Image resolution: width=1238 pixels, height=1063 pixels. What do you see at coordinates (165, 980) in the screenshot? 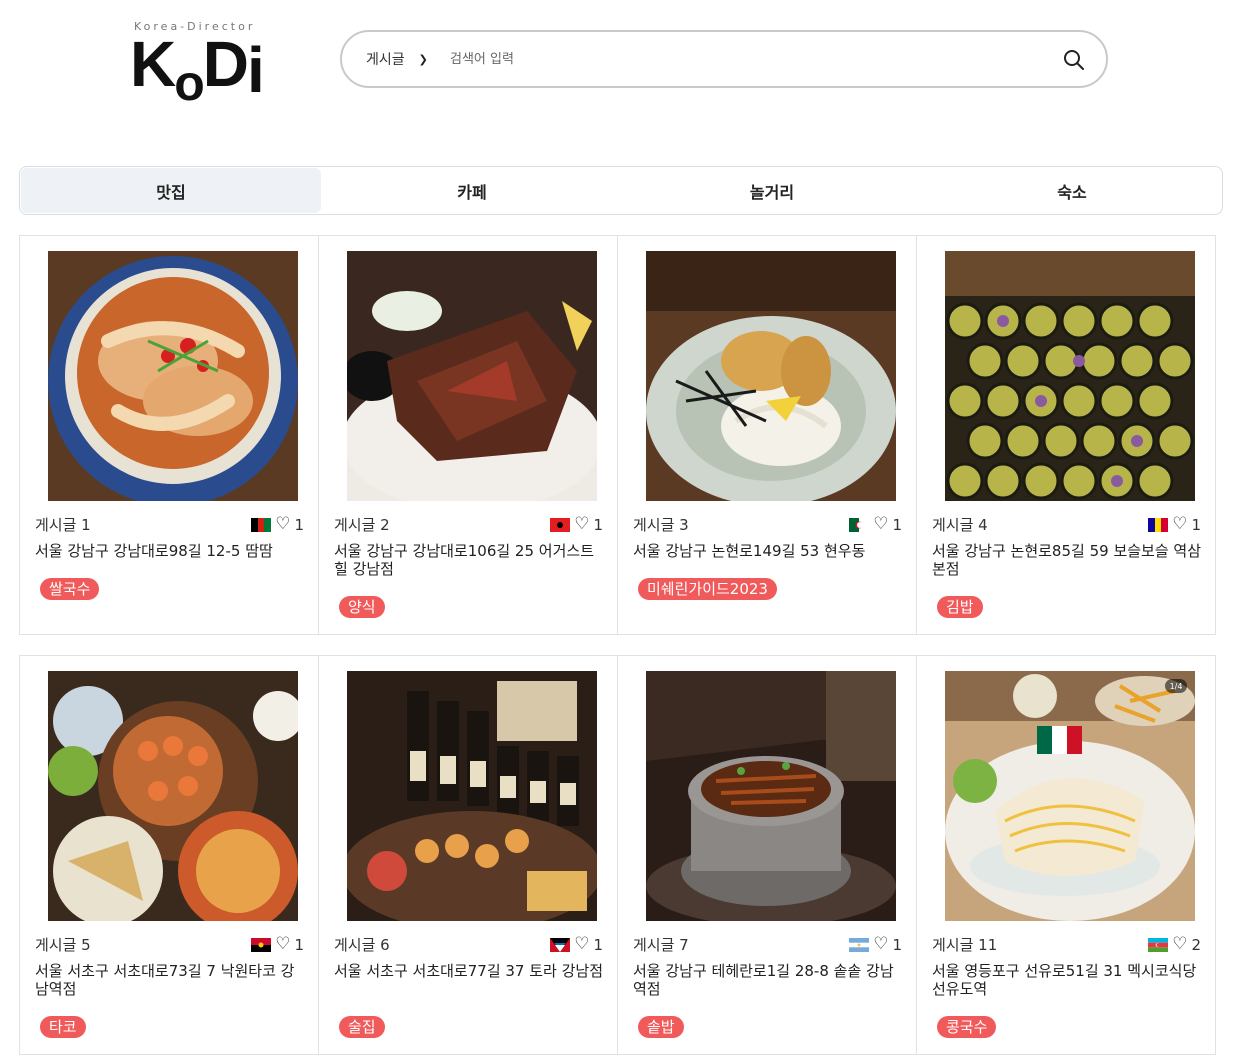
I see `post-address: 서울 서초구 서초대로73길 7 낙원타코 강남역점` at bounding box center [165, 980].